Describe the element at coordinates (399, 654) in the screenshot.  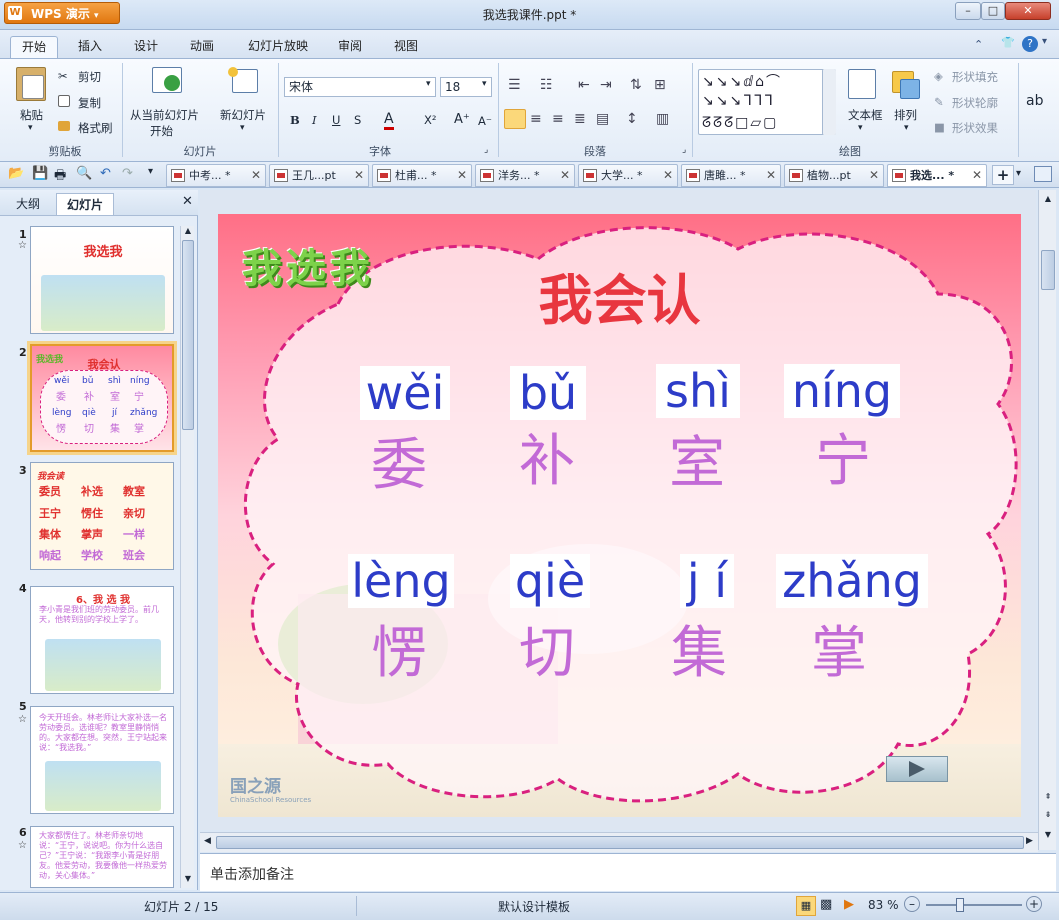
I see `hanzi-char: 愣` at that location.